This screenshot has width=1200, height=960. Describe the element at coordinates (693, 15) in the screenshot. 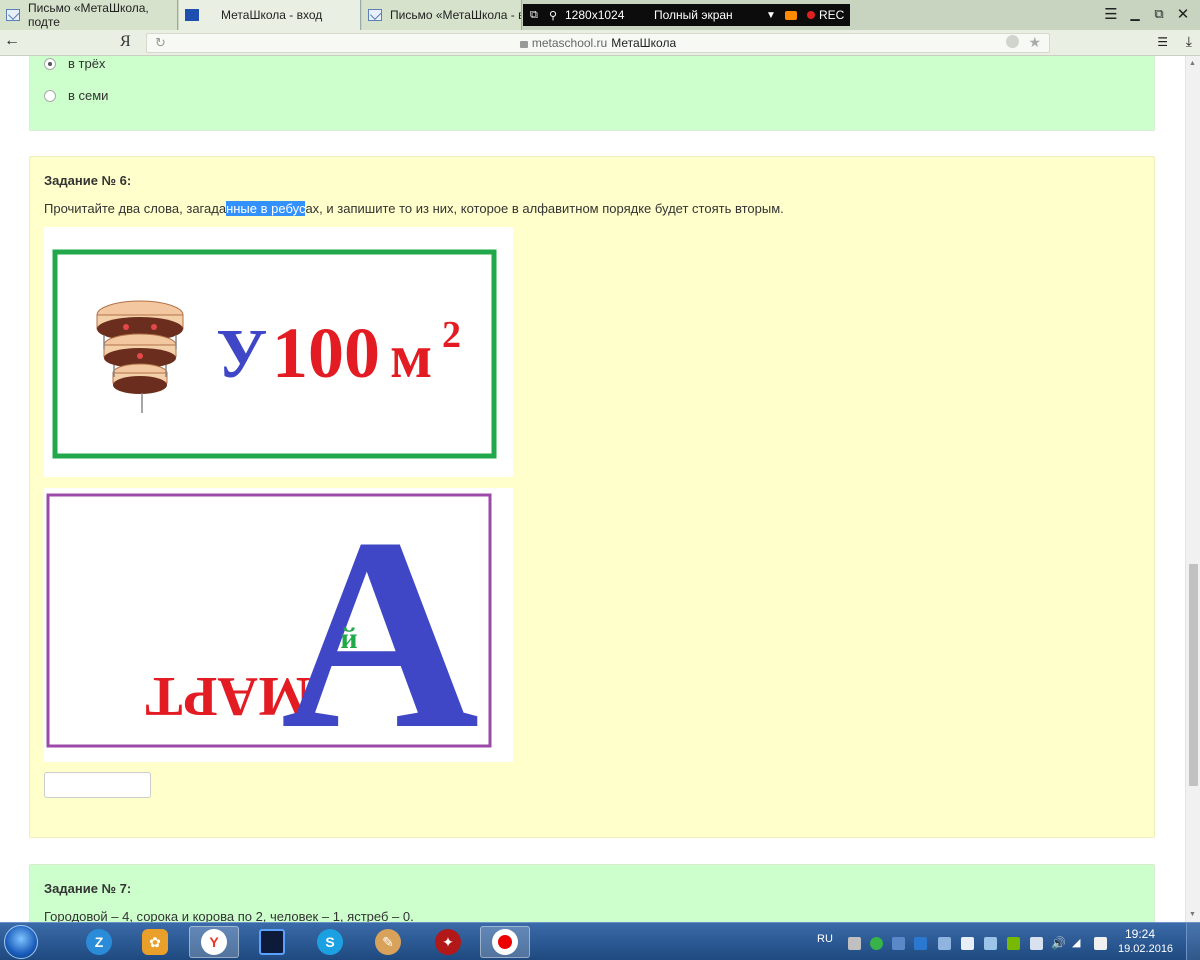

I see `recorder-mode: Полный экран` at that location.